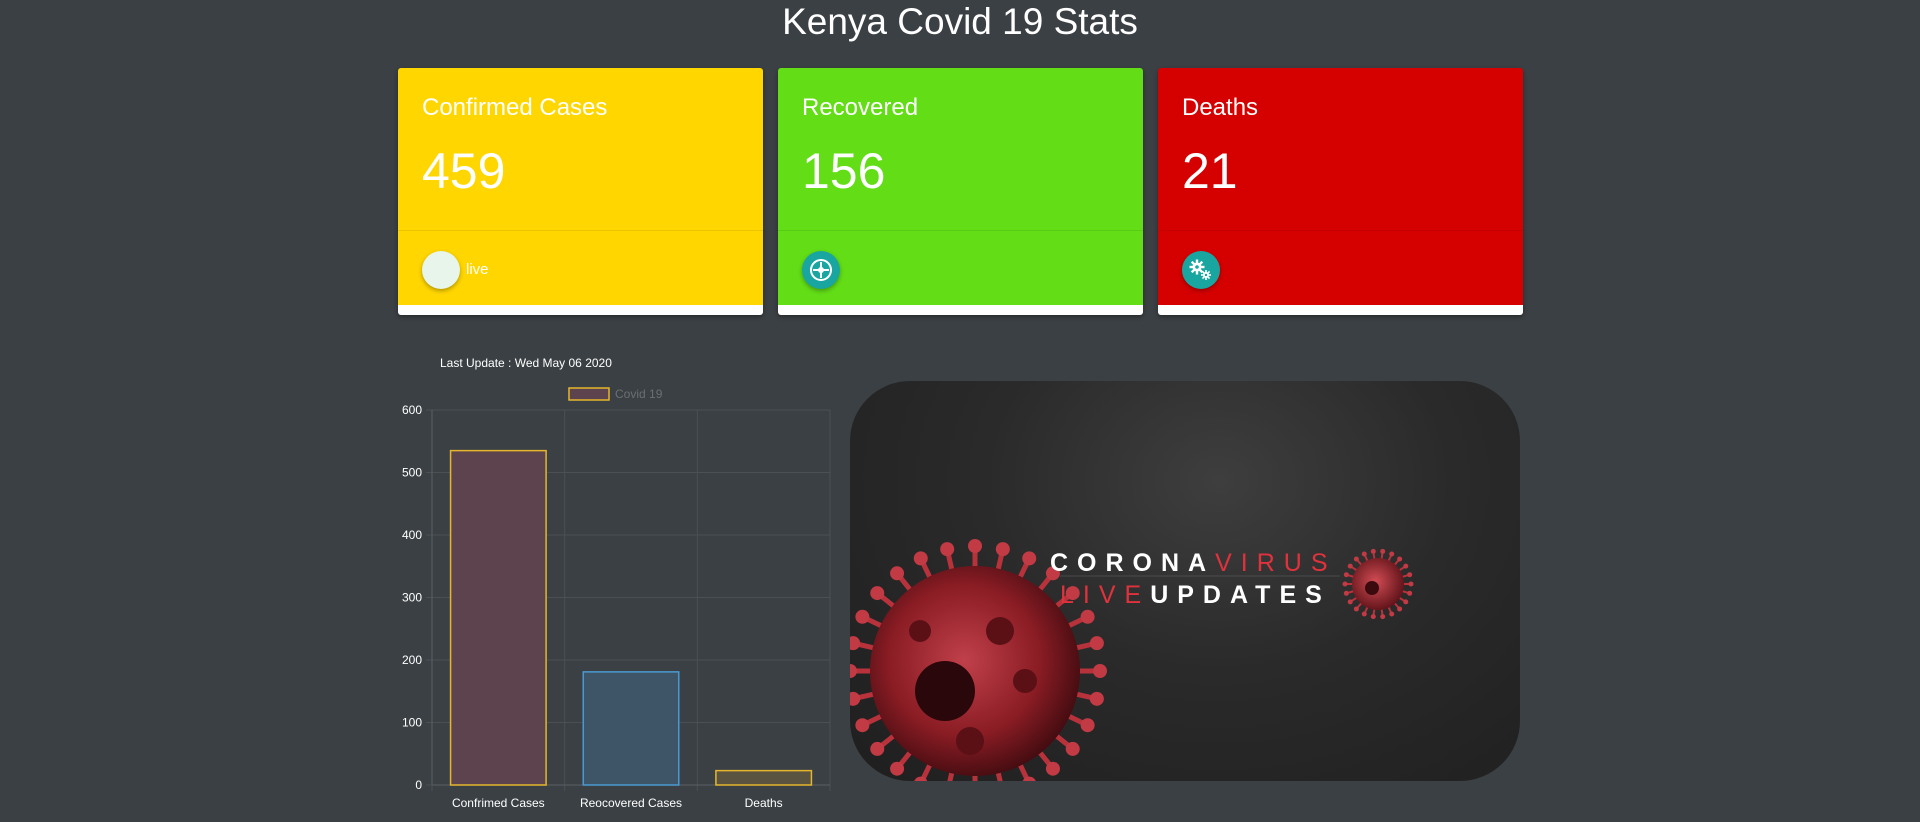  I want to click on virus-small-illustration, so click(1378, 584).